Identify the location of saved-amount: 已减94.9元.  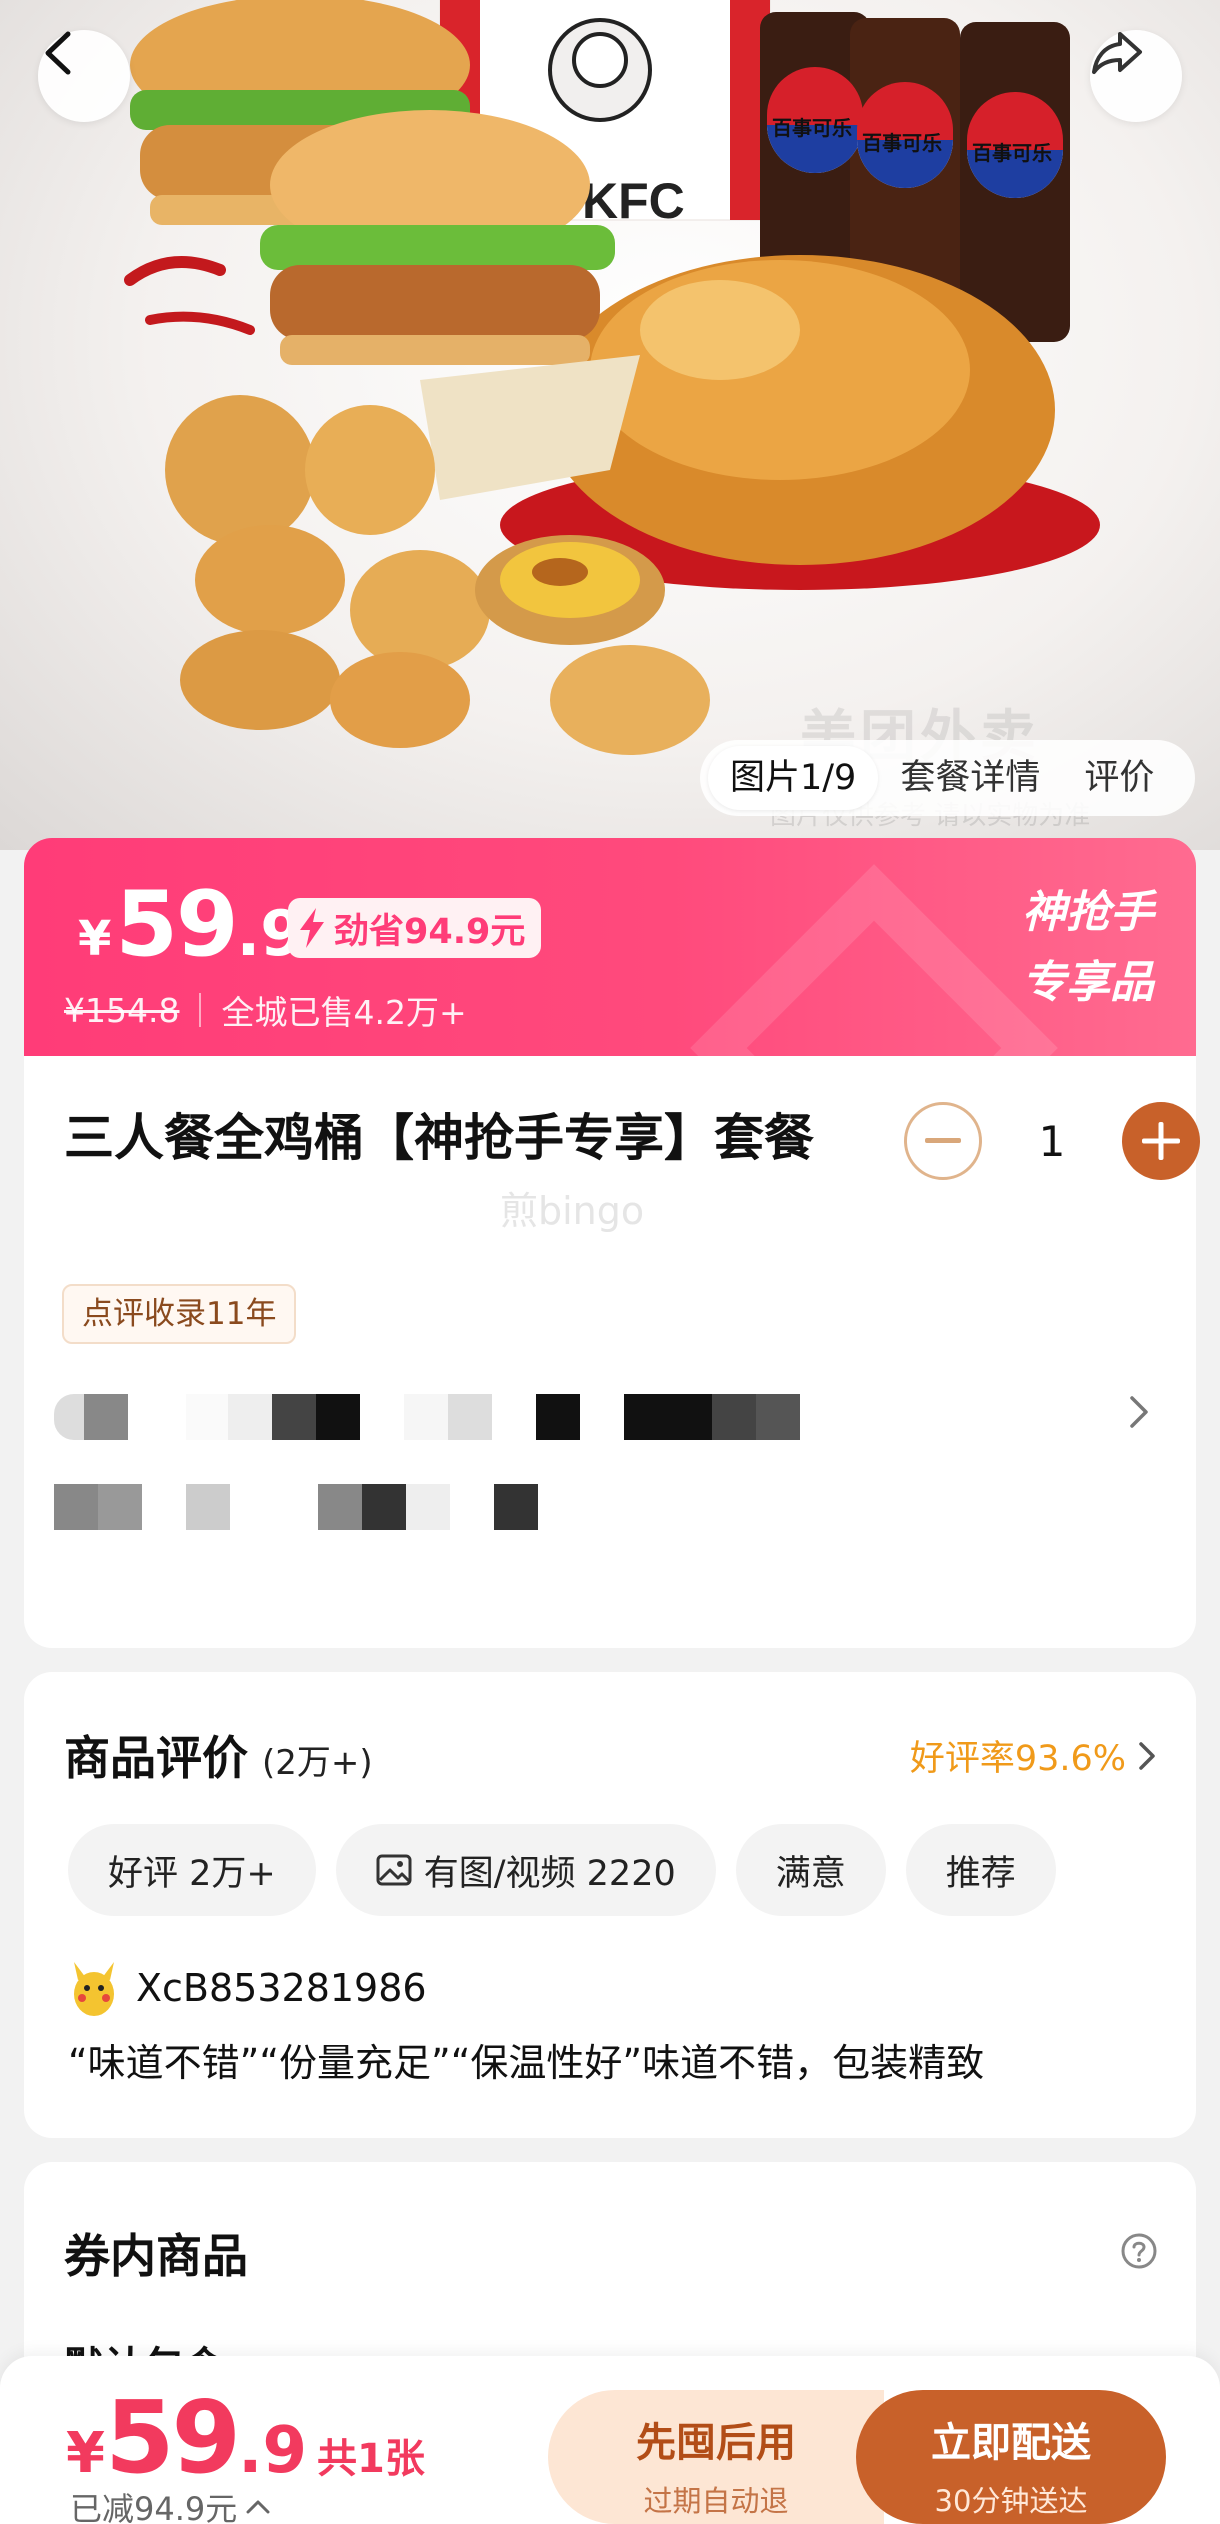
(154, 2507).